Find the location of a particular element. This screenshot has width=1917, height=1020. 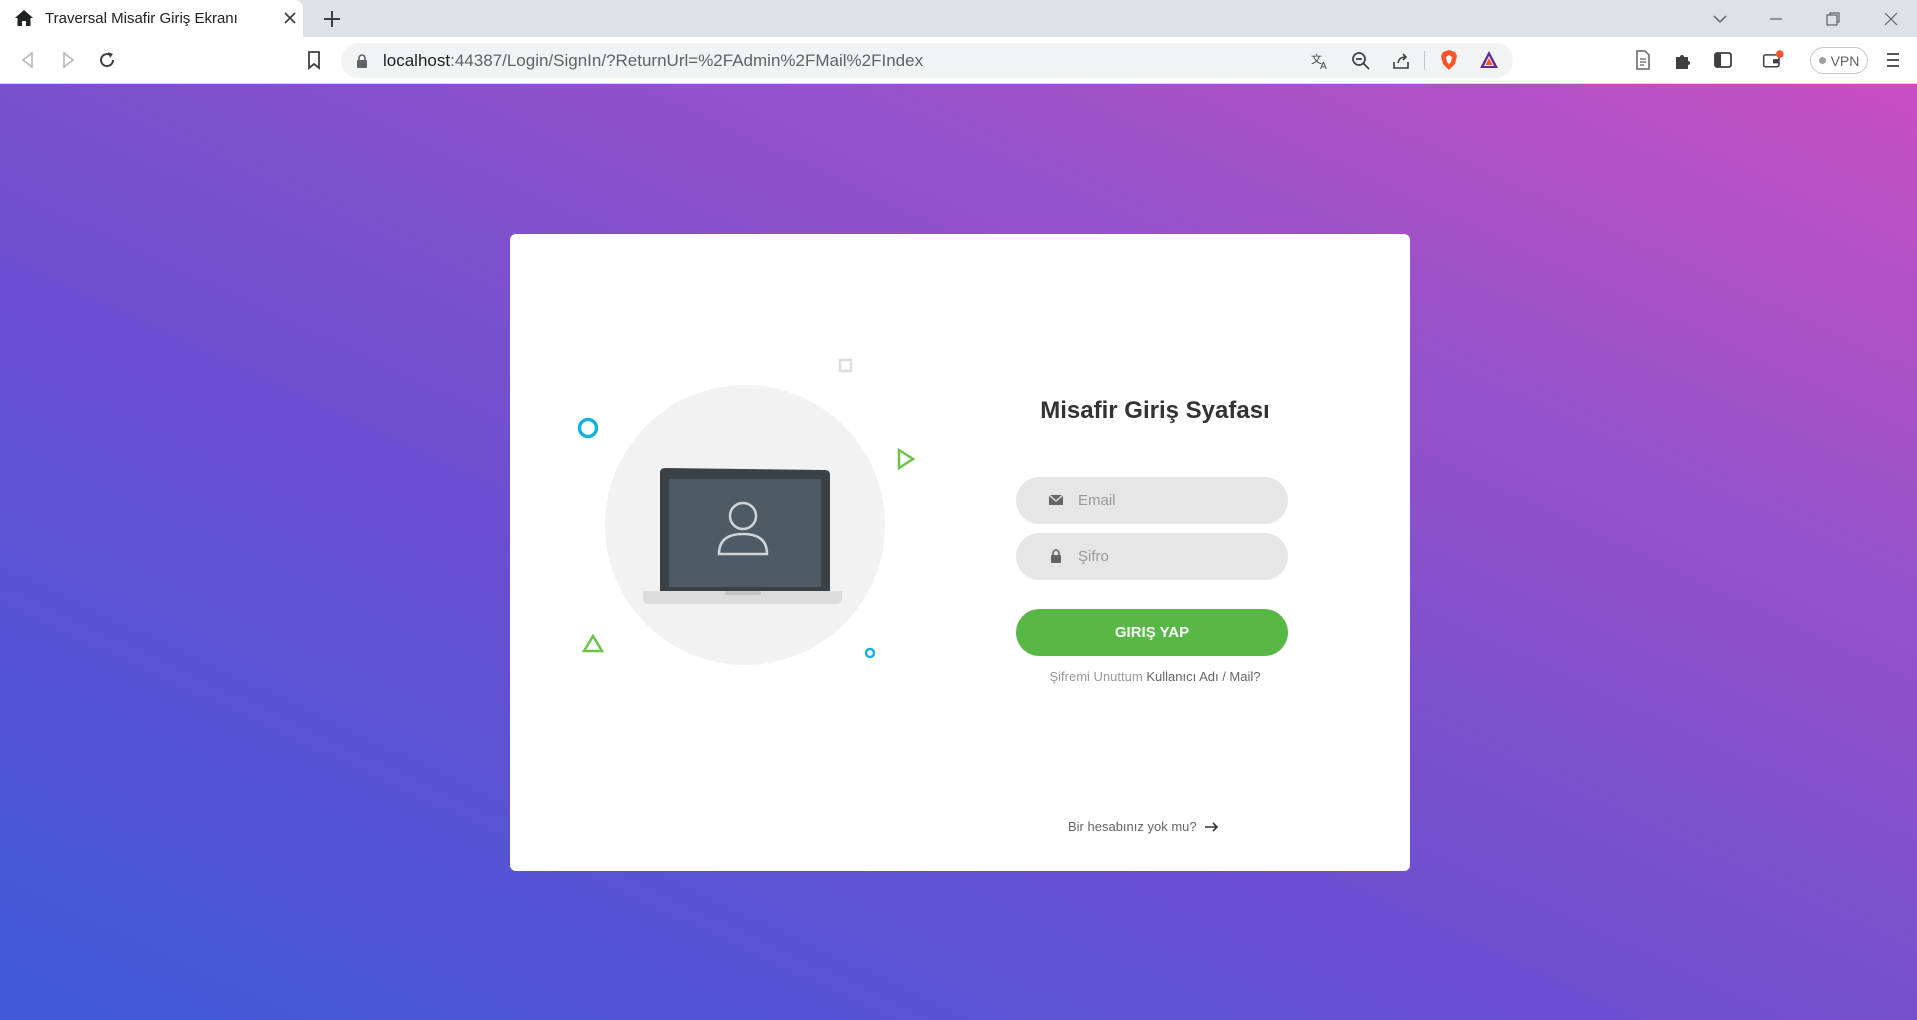

brave-rewards-icon is located at coordinates (1489, 60).